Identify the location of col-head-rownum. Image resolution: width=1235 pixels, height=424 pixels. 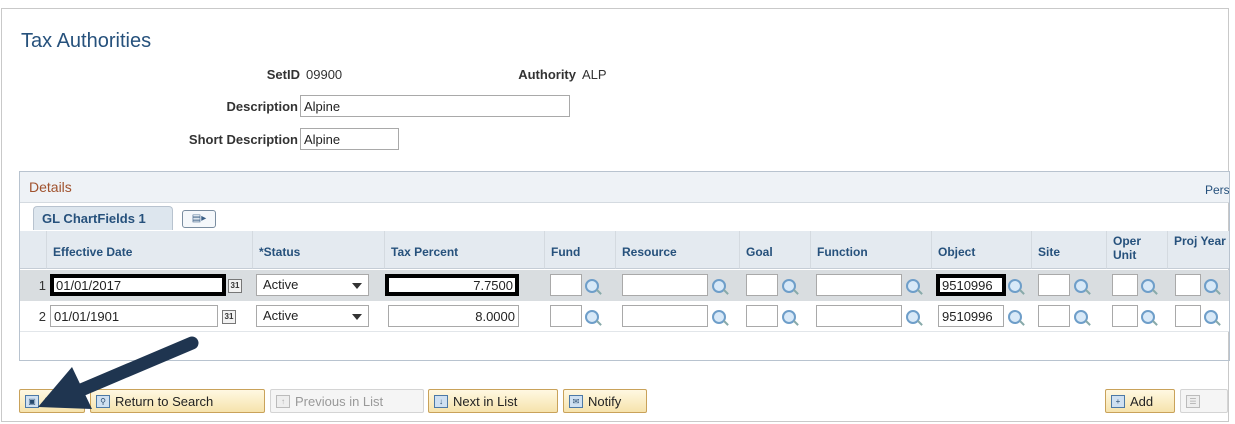
(33, 250).